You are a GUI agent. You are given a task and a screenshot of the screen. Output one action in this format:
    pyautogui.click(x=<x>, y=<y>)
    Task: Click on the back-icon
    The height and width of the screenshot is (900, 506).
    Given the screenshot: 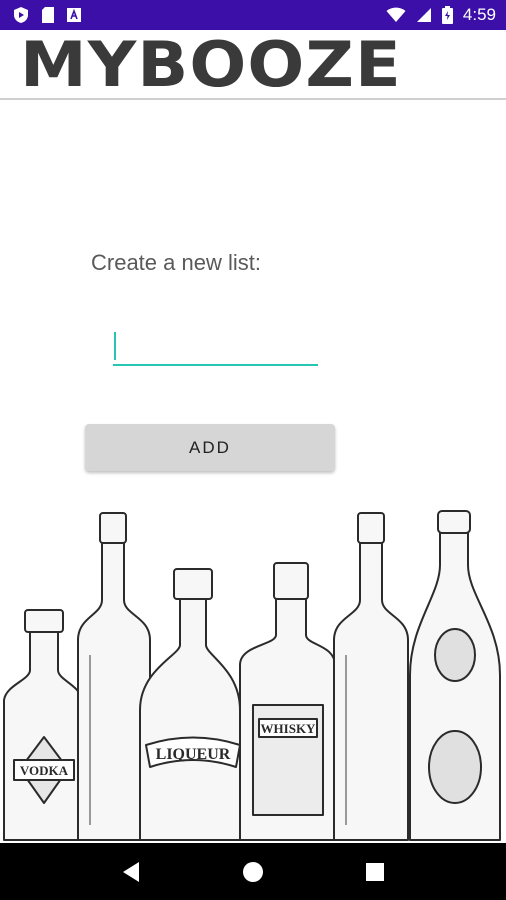 What is the action you would take?
    pyautogui.click(x=131, y=872)
    